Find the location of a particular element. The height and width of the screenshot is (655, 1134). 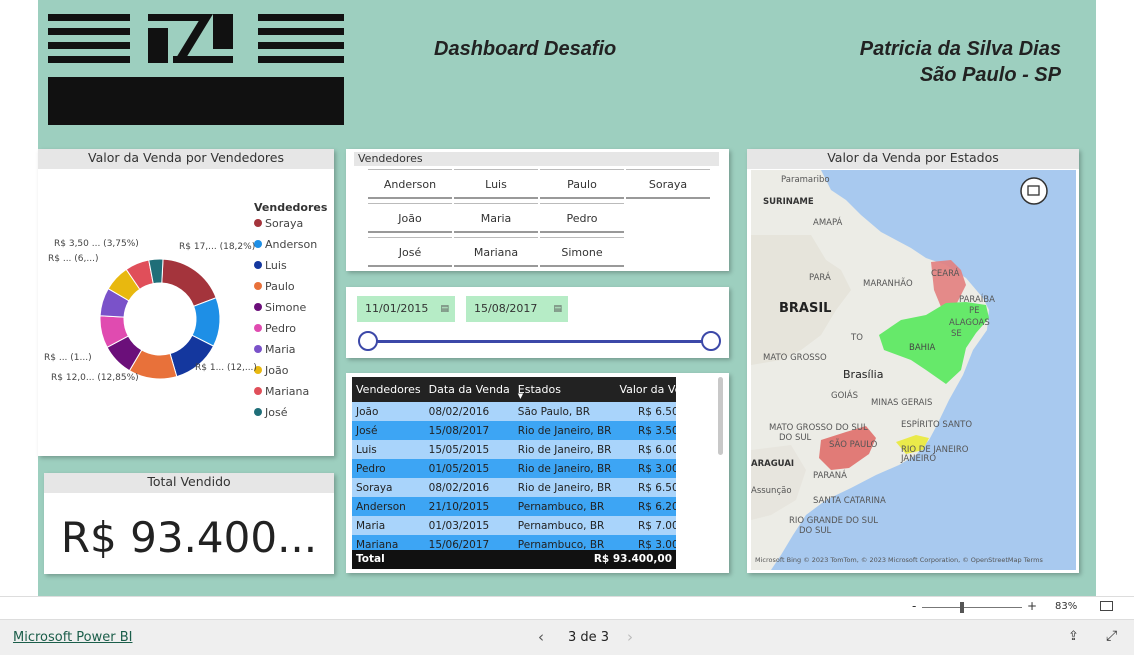

legend-item-joão: João is located at coordinates (271, 371).